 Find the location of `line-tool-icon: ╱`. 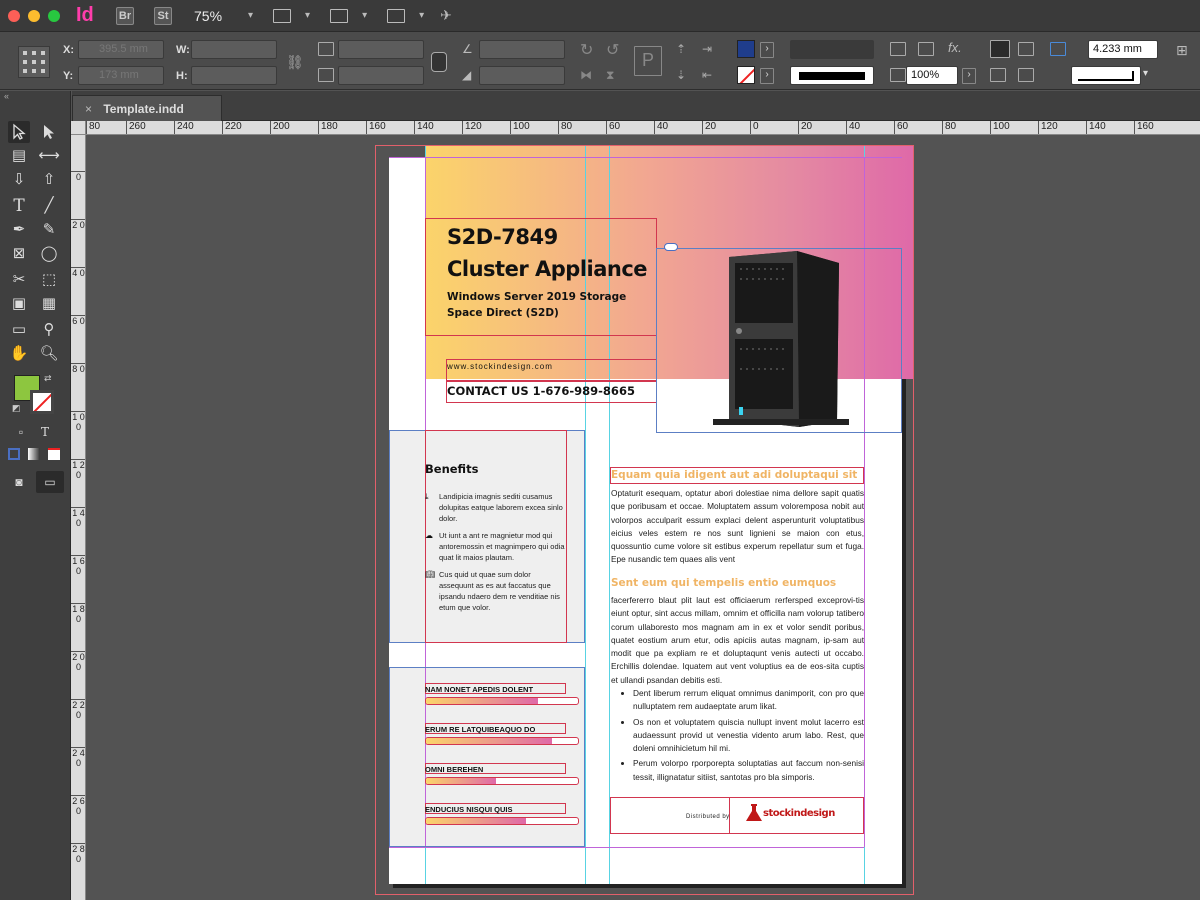

line-tool-icon: ╱ is located at coordinates (49, 206).